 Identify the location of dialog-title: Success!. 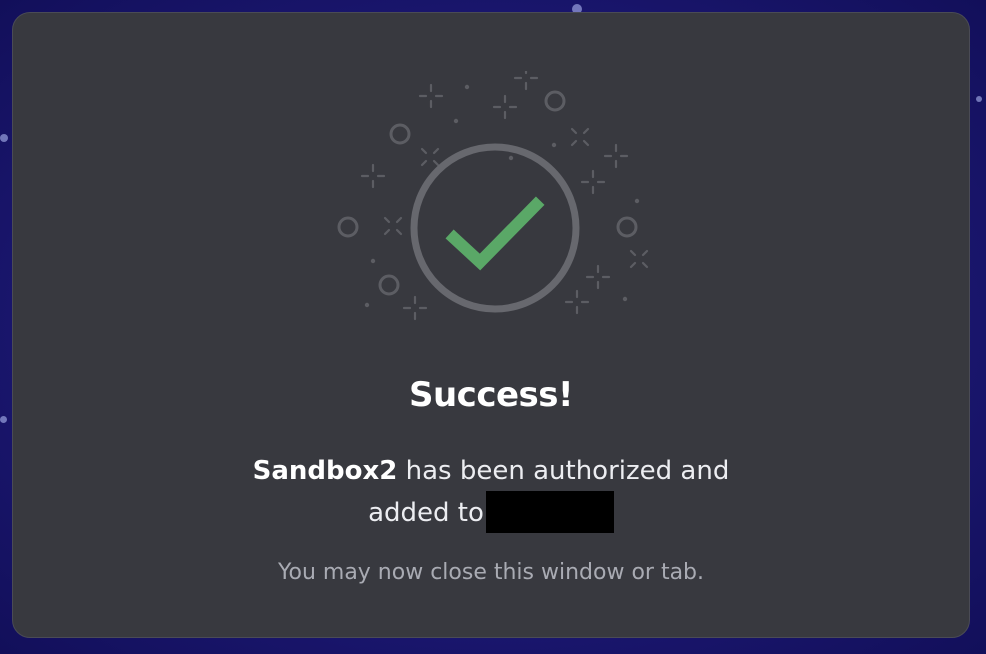
(491, 395).